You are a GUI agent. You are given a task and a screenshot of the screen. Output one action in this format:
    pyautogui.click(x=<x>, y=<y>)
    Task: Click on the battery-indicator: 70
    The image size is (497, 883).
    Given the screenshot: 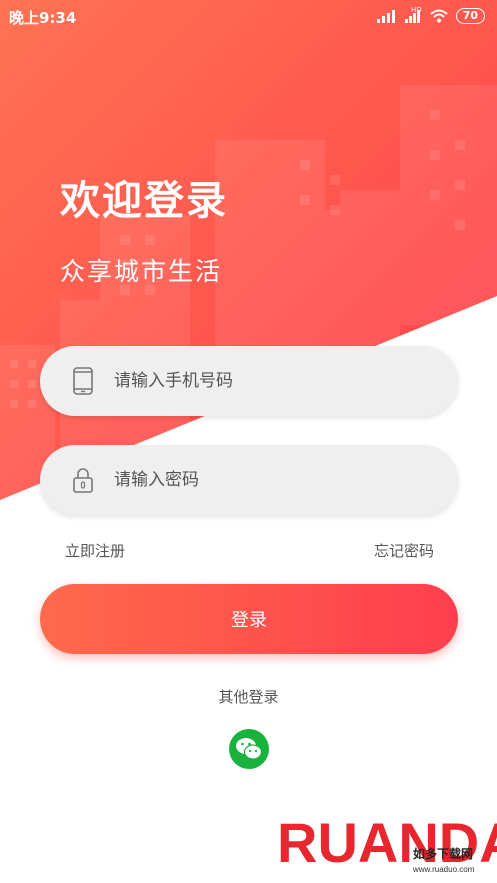 What is the action you would take?
    pyautogui.click(x=470, y=16)
    